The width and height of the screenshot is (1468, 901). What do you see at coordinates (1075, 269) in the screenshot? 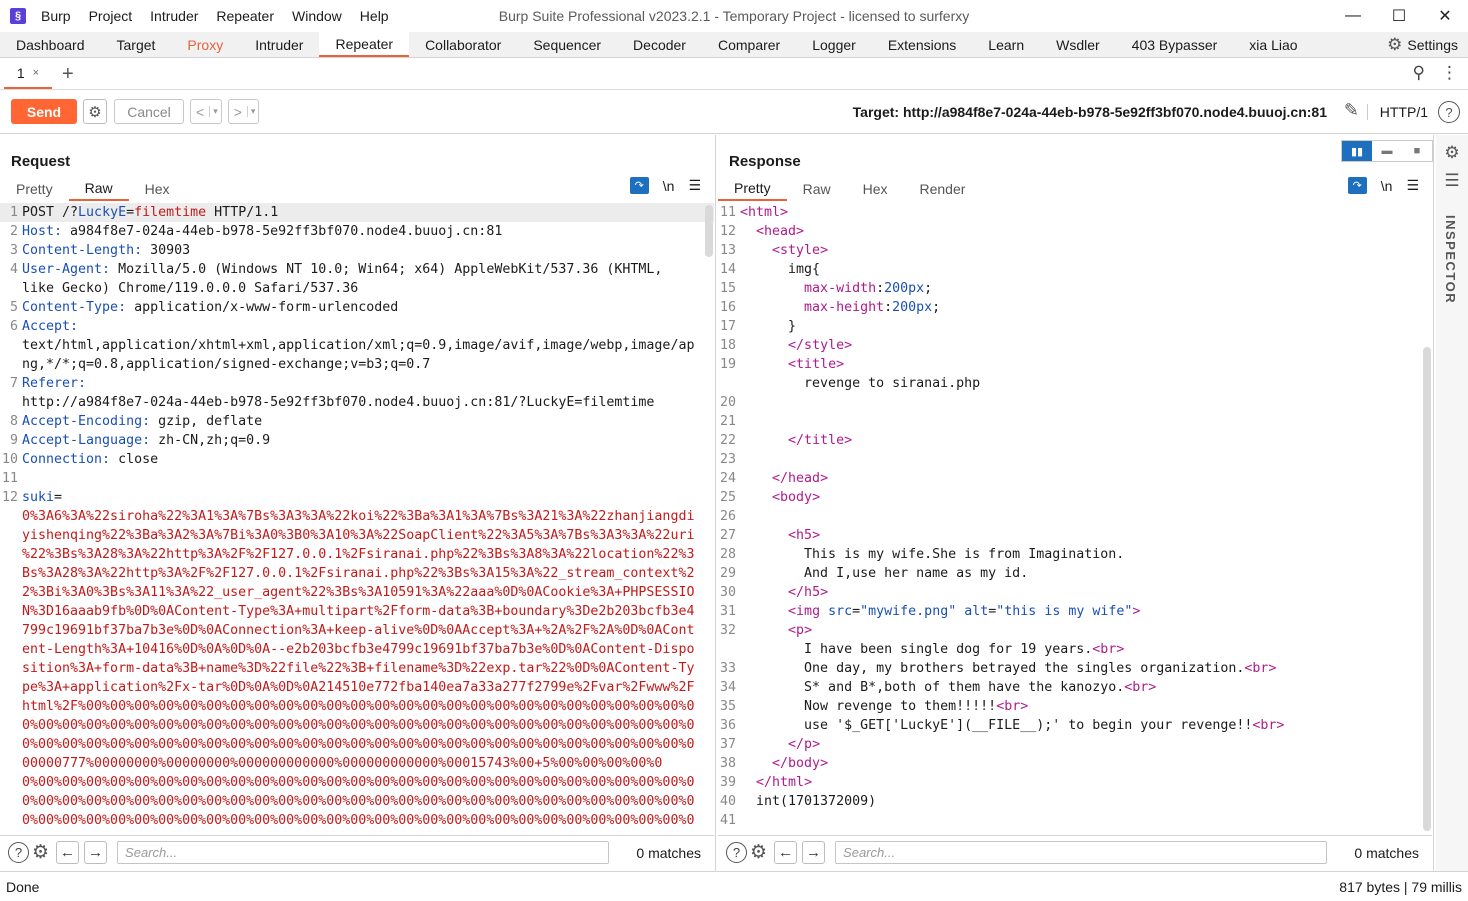
I see `code-line: 14 img{` at bounding box center [1075, 269].